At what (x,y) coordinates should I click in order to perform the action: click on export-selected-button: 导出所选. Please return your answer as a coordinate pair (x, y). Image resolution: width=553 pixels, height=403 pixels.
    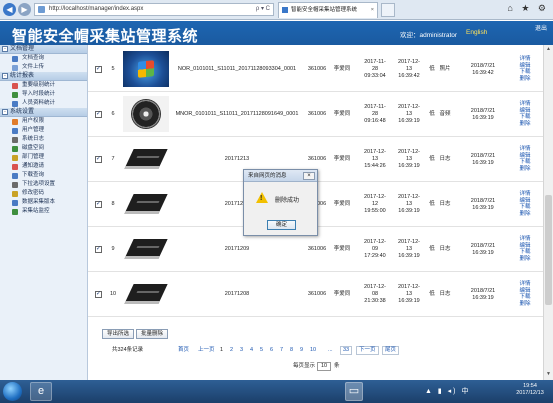
    Looking at the image, I should click on (118, 334).